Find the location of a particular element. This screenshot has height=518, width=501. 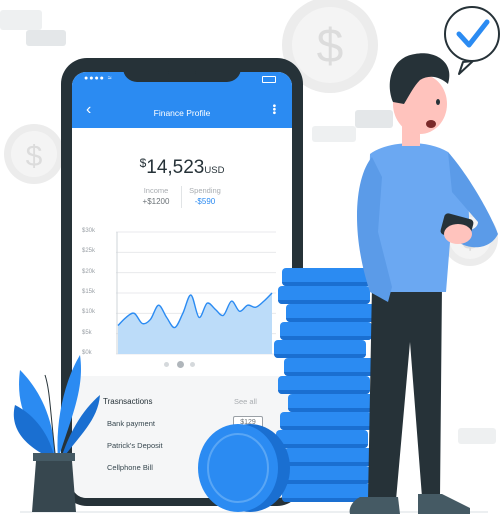

transaction-label: Cellphone Bill is located at coordinates (130, 467).